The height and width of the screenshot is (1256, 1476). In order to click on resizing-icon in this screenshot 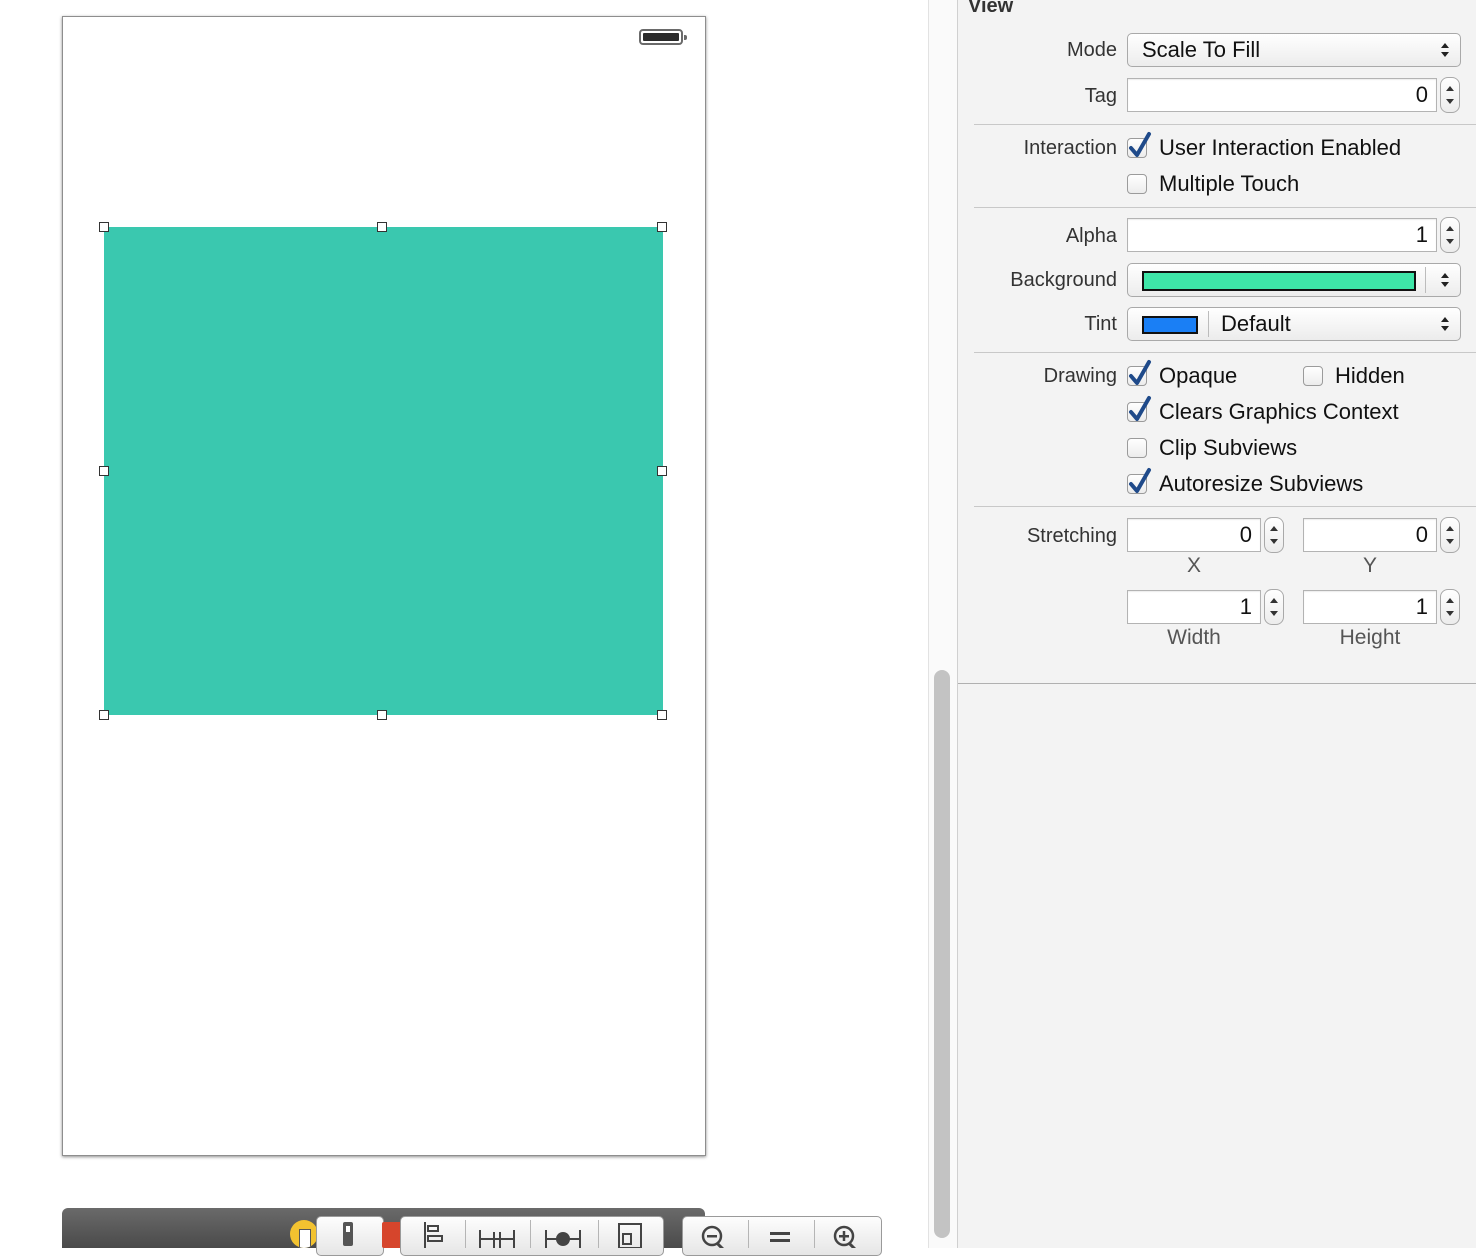, I will do `click(630, 1234)`.